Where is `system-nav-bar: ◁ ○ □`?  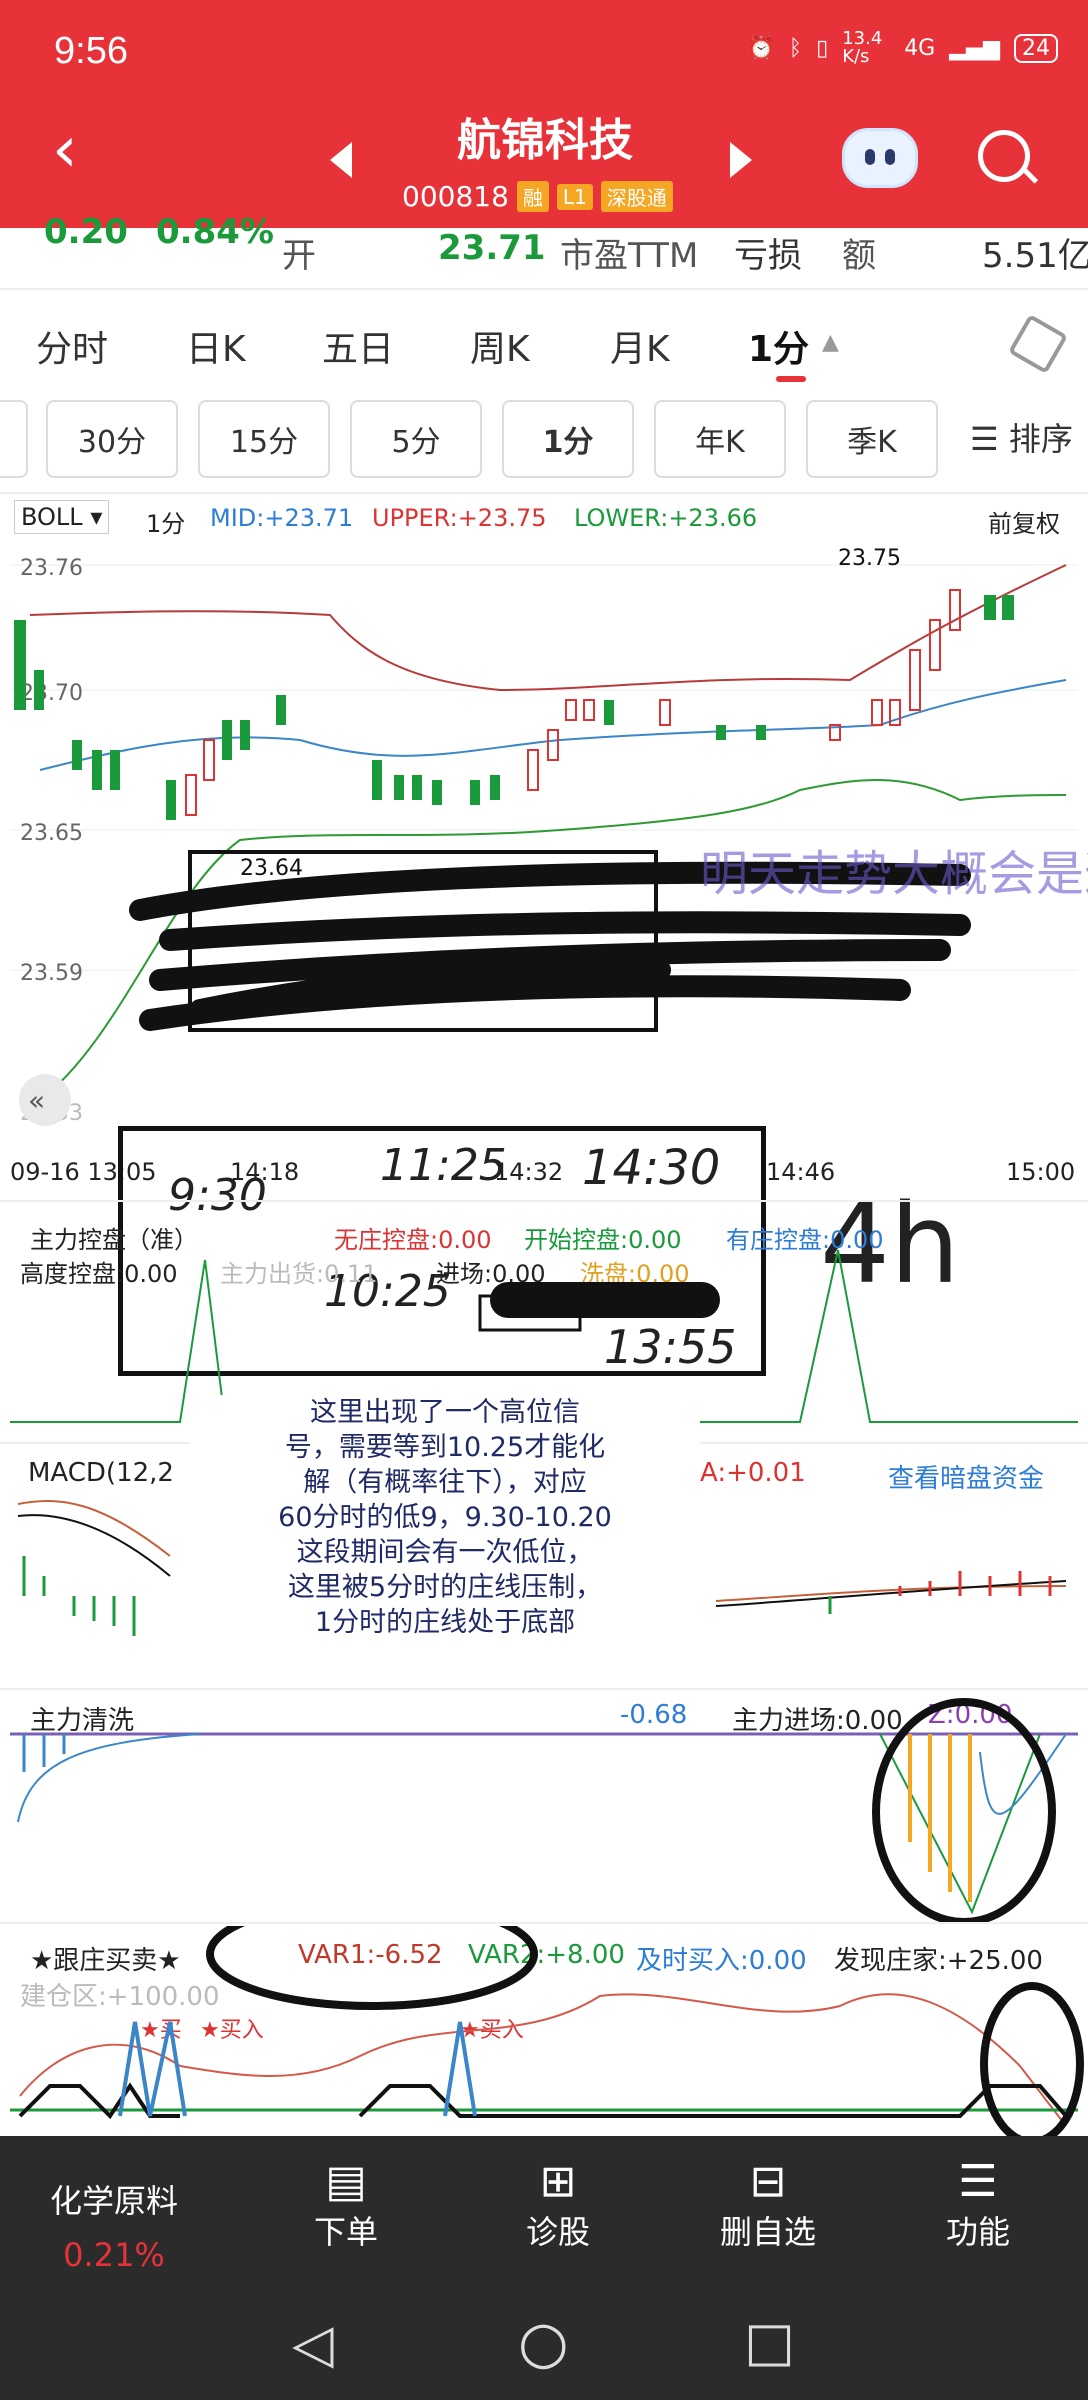
system-nav-bar: ◁ ○ □ is located at coordinates (544, 2343).